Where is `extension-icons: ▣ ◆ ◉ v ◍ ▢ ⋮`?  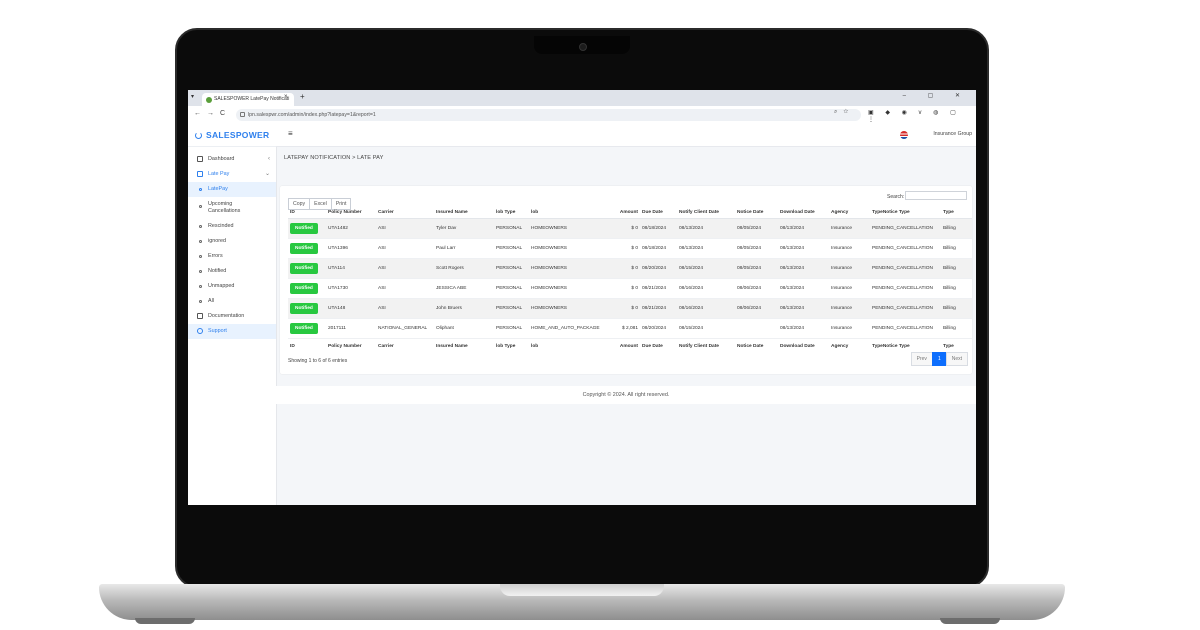 extension-icons: ▣ ◆ ◉ v ◍ ▢ ⋮ is located at coordinates (922, 116).